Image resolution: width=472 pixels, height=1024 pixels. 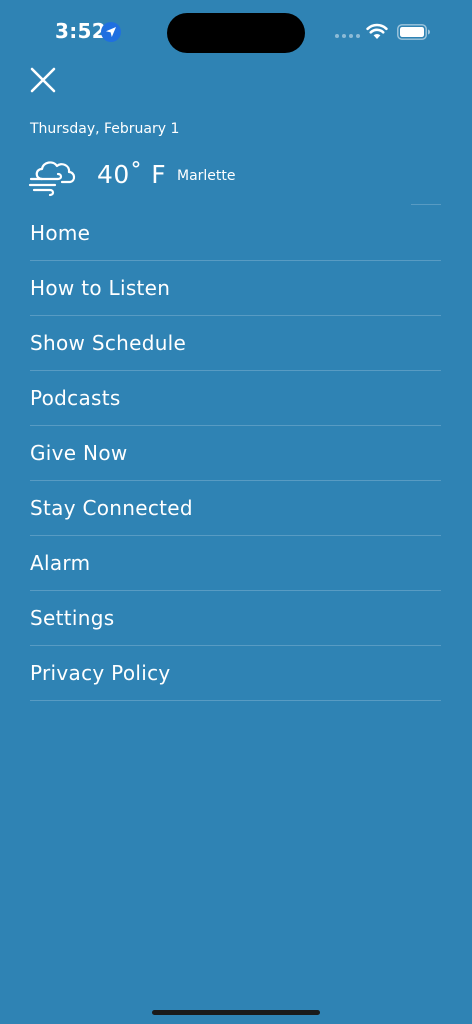 What do you see at coordinates (347, 36) in the screenshot?
I see `cellular-signal-icon` at bounding box center [347, 36].